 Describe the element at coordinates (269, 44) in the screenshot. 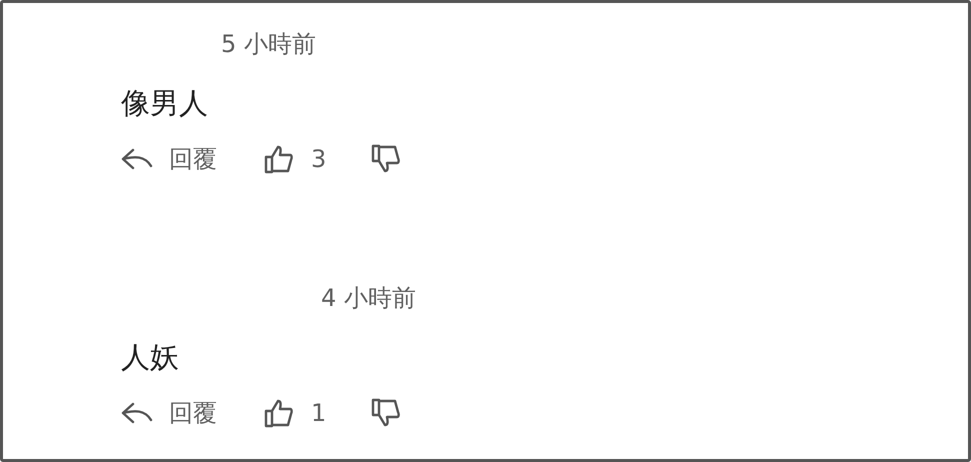

I see `comment-time: 5 小時前` at that location.